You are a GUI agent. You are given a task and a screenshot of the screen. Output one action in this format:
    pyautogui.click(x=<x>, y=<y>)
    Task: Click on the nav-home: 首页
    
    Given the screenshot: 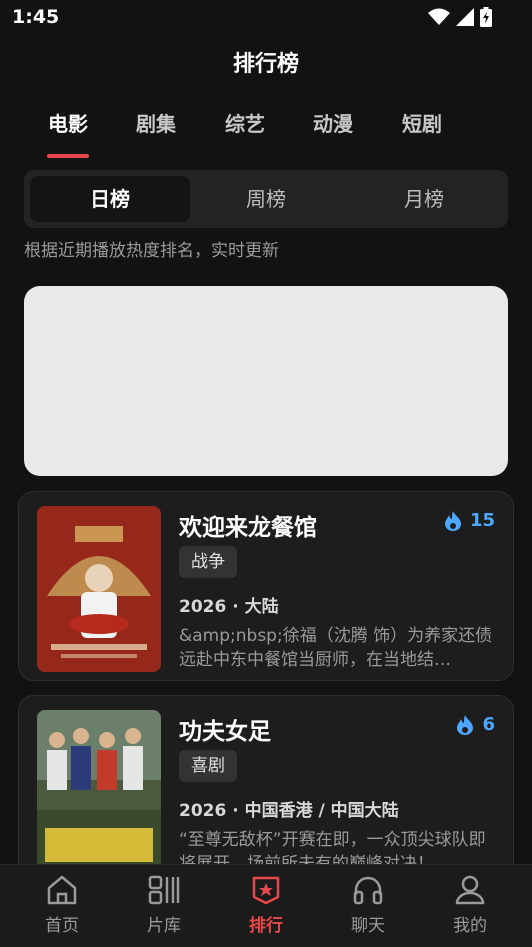 What is the action you would take?
    pyautogui.click(x=62, y=905)
    